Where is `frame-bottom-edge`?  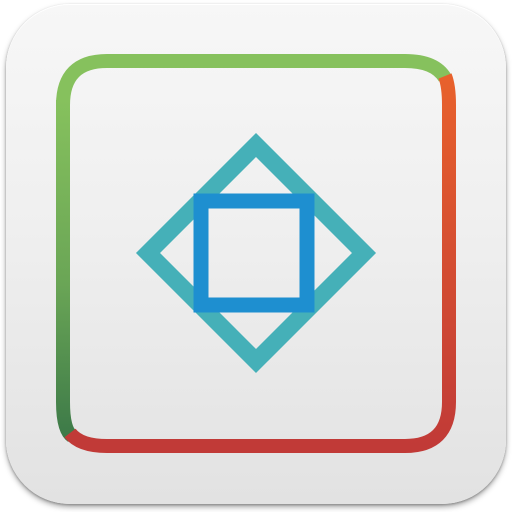
frame-bottom-edge is located at coordinates (234, 440).